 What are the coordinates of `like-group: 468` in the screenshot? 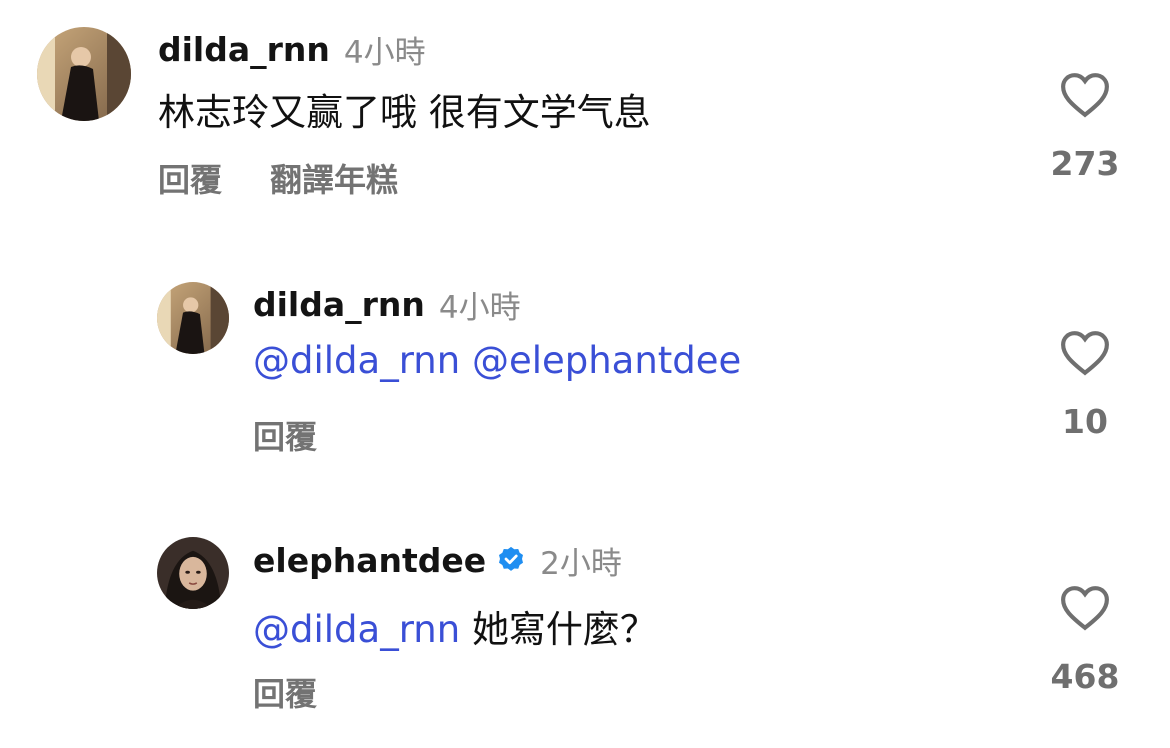 It's located at (1085, 640).